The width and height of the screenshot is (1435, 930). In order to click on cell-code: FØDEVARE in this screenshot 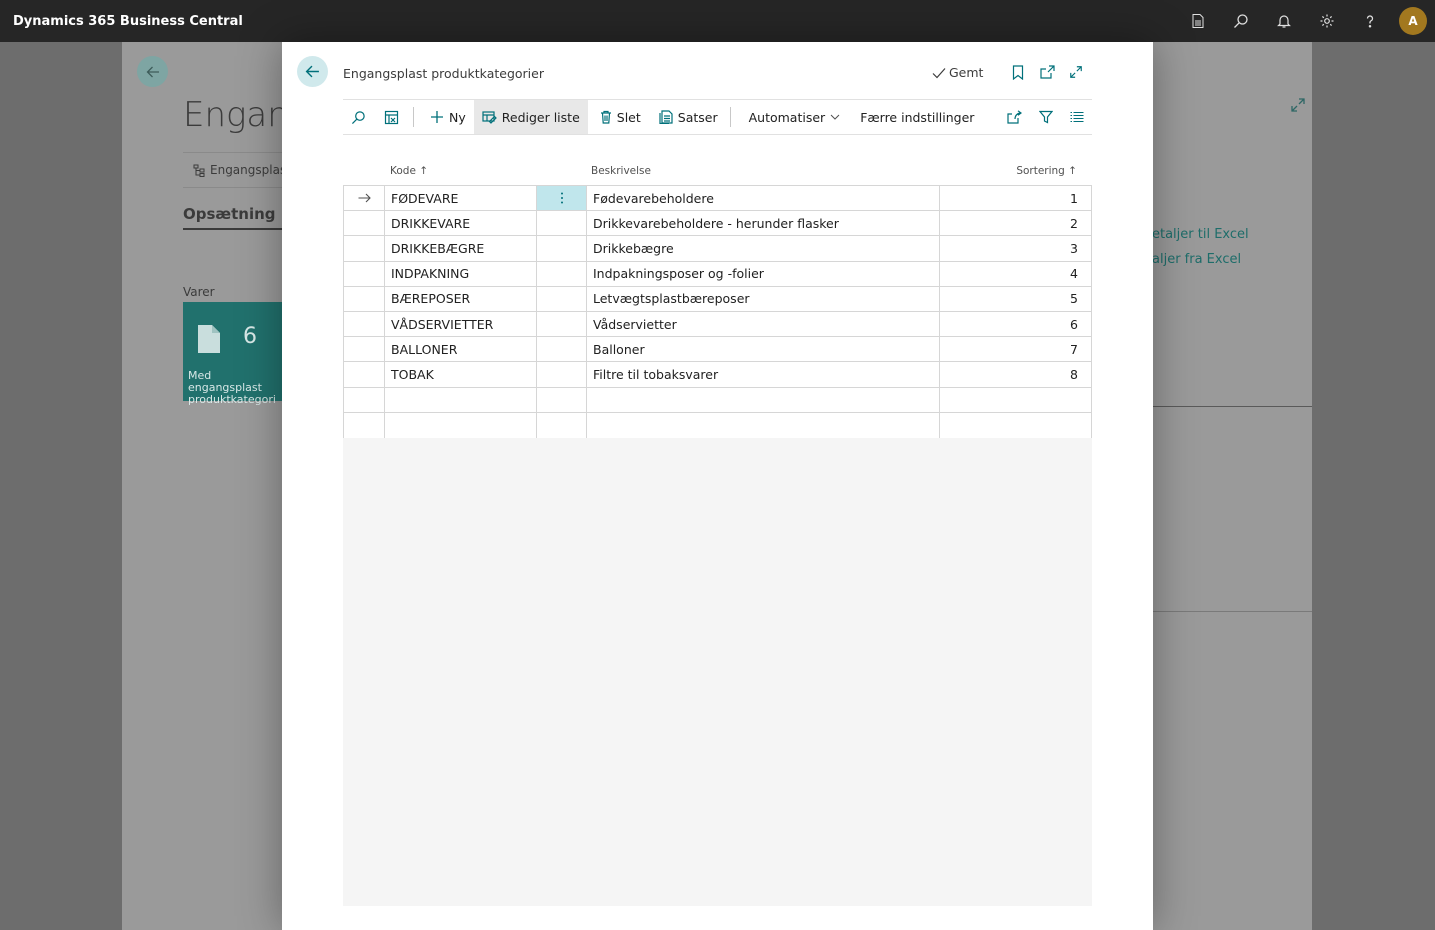, I will do `click(461, 198)`.